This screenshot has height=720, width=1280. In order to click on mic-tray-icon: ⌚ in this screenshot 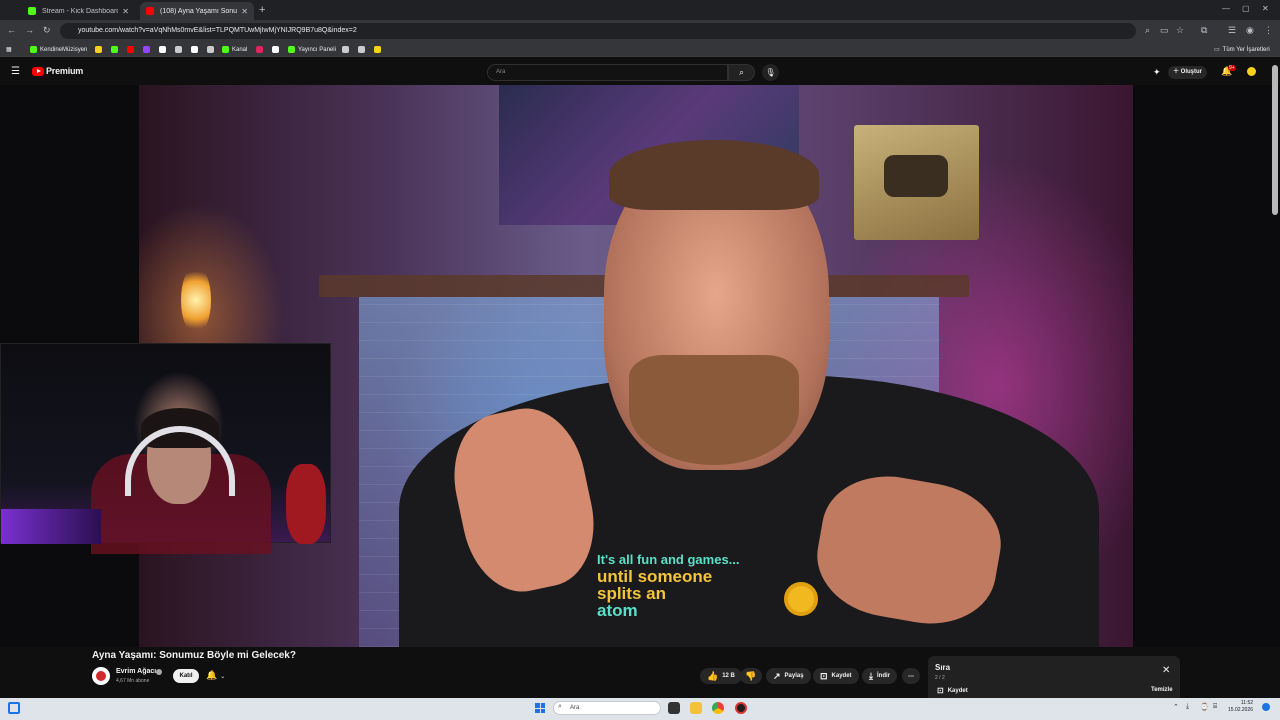, I will do `click(1204, 707)`.